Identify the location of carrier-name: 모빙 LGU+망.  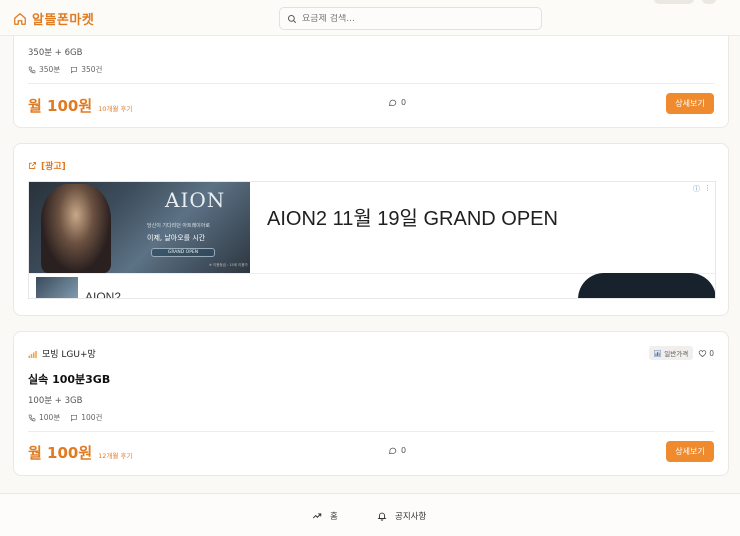
(69, 355).